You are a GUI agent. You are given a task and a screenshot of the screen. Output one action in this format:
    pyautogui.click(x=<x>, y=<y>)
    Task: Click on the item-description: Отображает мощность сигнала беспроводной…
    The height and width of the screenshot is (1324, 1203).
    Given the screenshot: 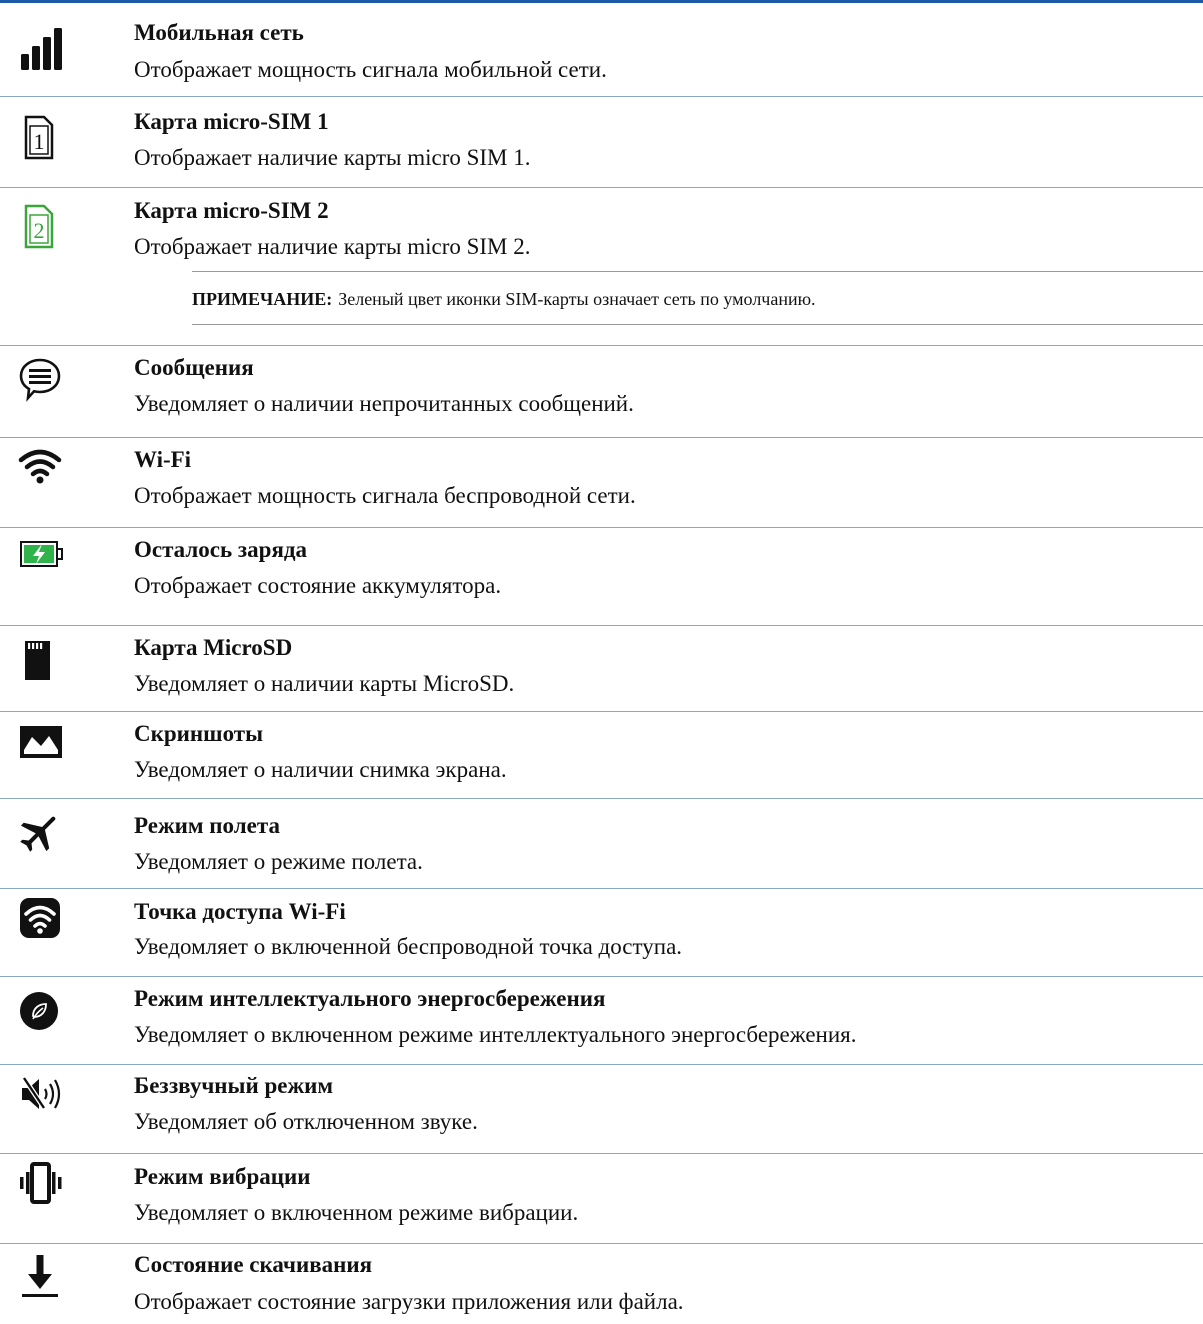 What is the action you would take?
    pyautogui.click(x=385, y=495)
    